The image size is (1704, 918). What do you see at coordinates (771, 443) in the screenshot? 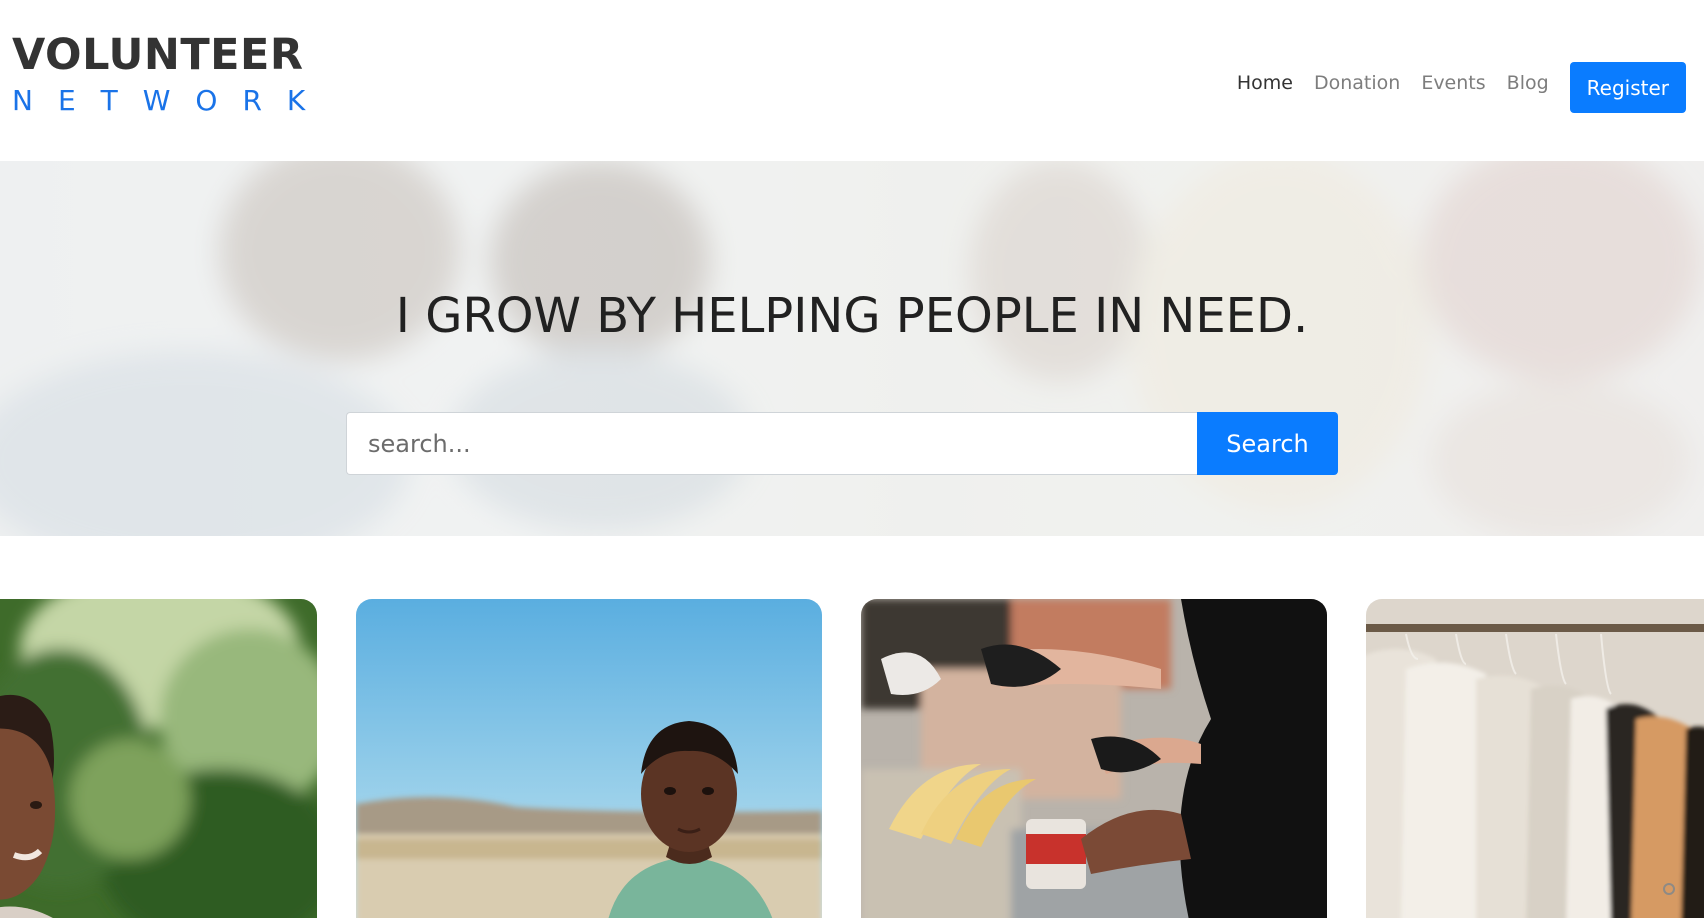
I see `search-input` at bounding box center [771, 443].